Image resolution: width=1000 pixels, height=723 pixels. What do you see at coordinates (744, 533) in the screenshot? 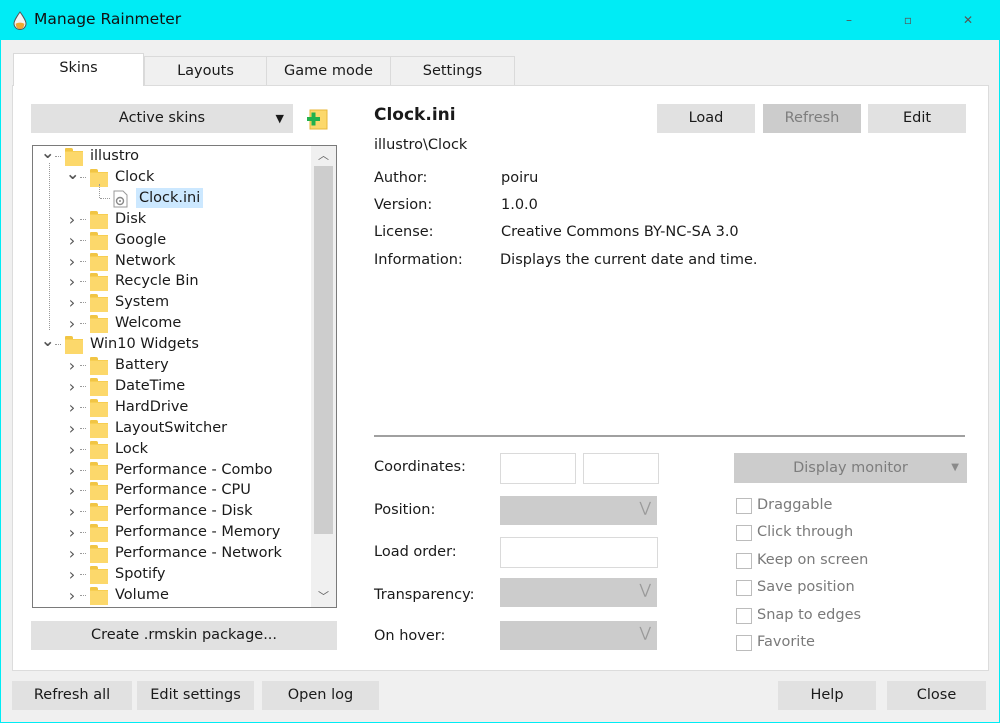
I see `click-through-checkbox` at bounding box center [744, 533].